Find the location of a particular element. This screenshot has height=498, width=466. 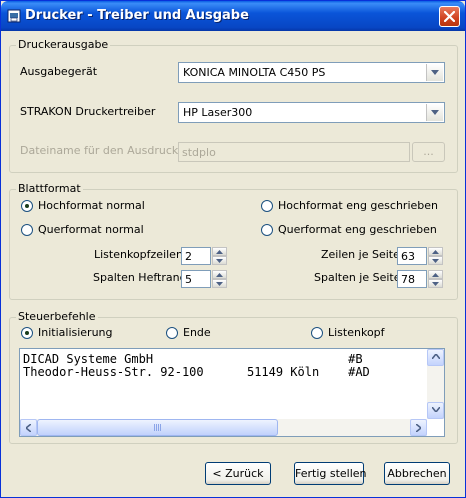

radio-label: Hochformat normal is located at coordinates (91, 205).